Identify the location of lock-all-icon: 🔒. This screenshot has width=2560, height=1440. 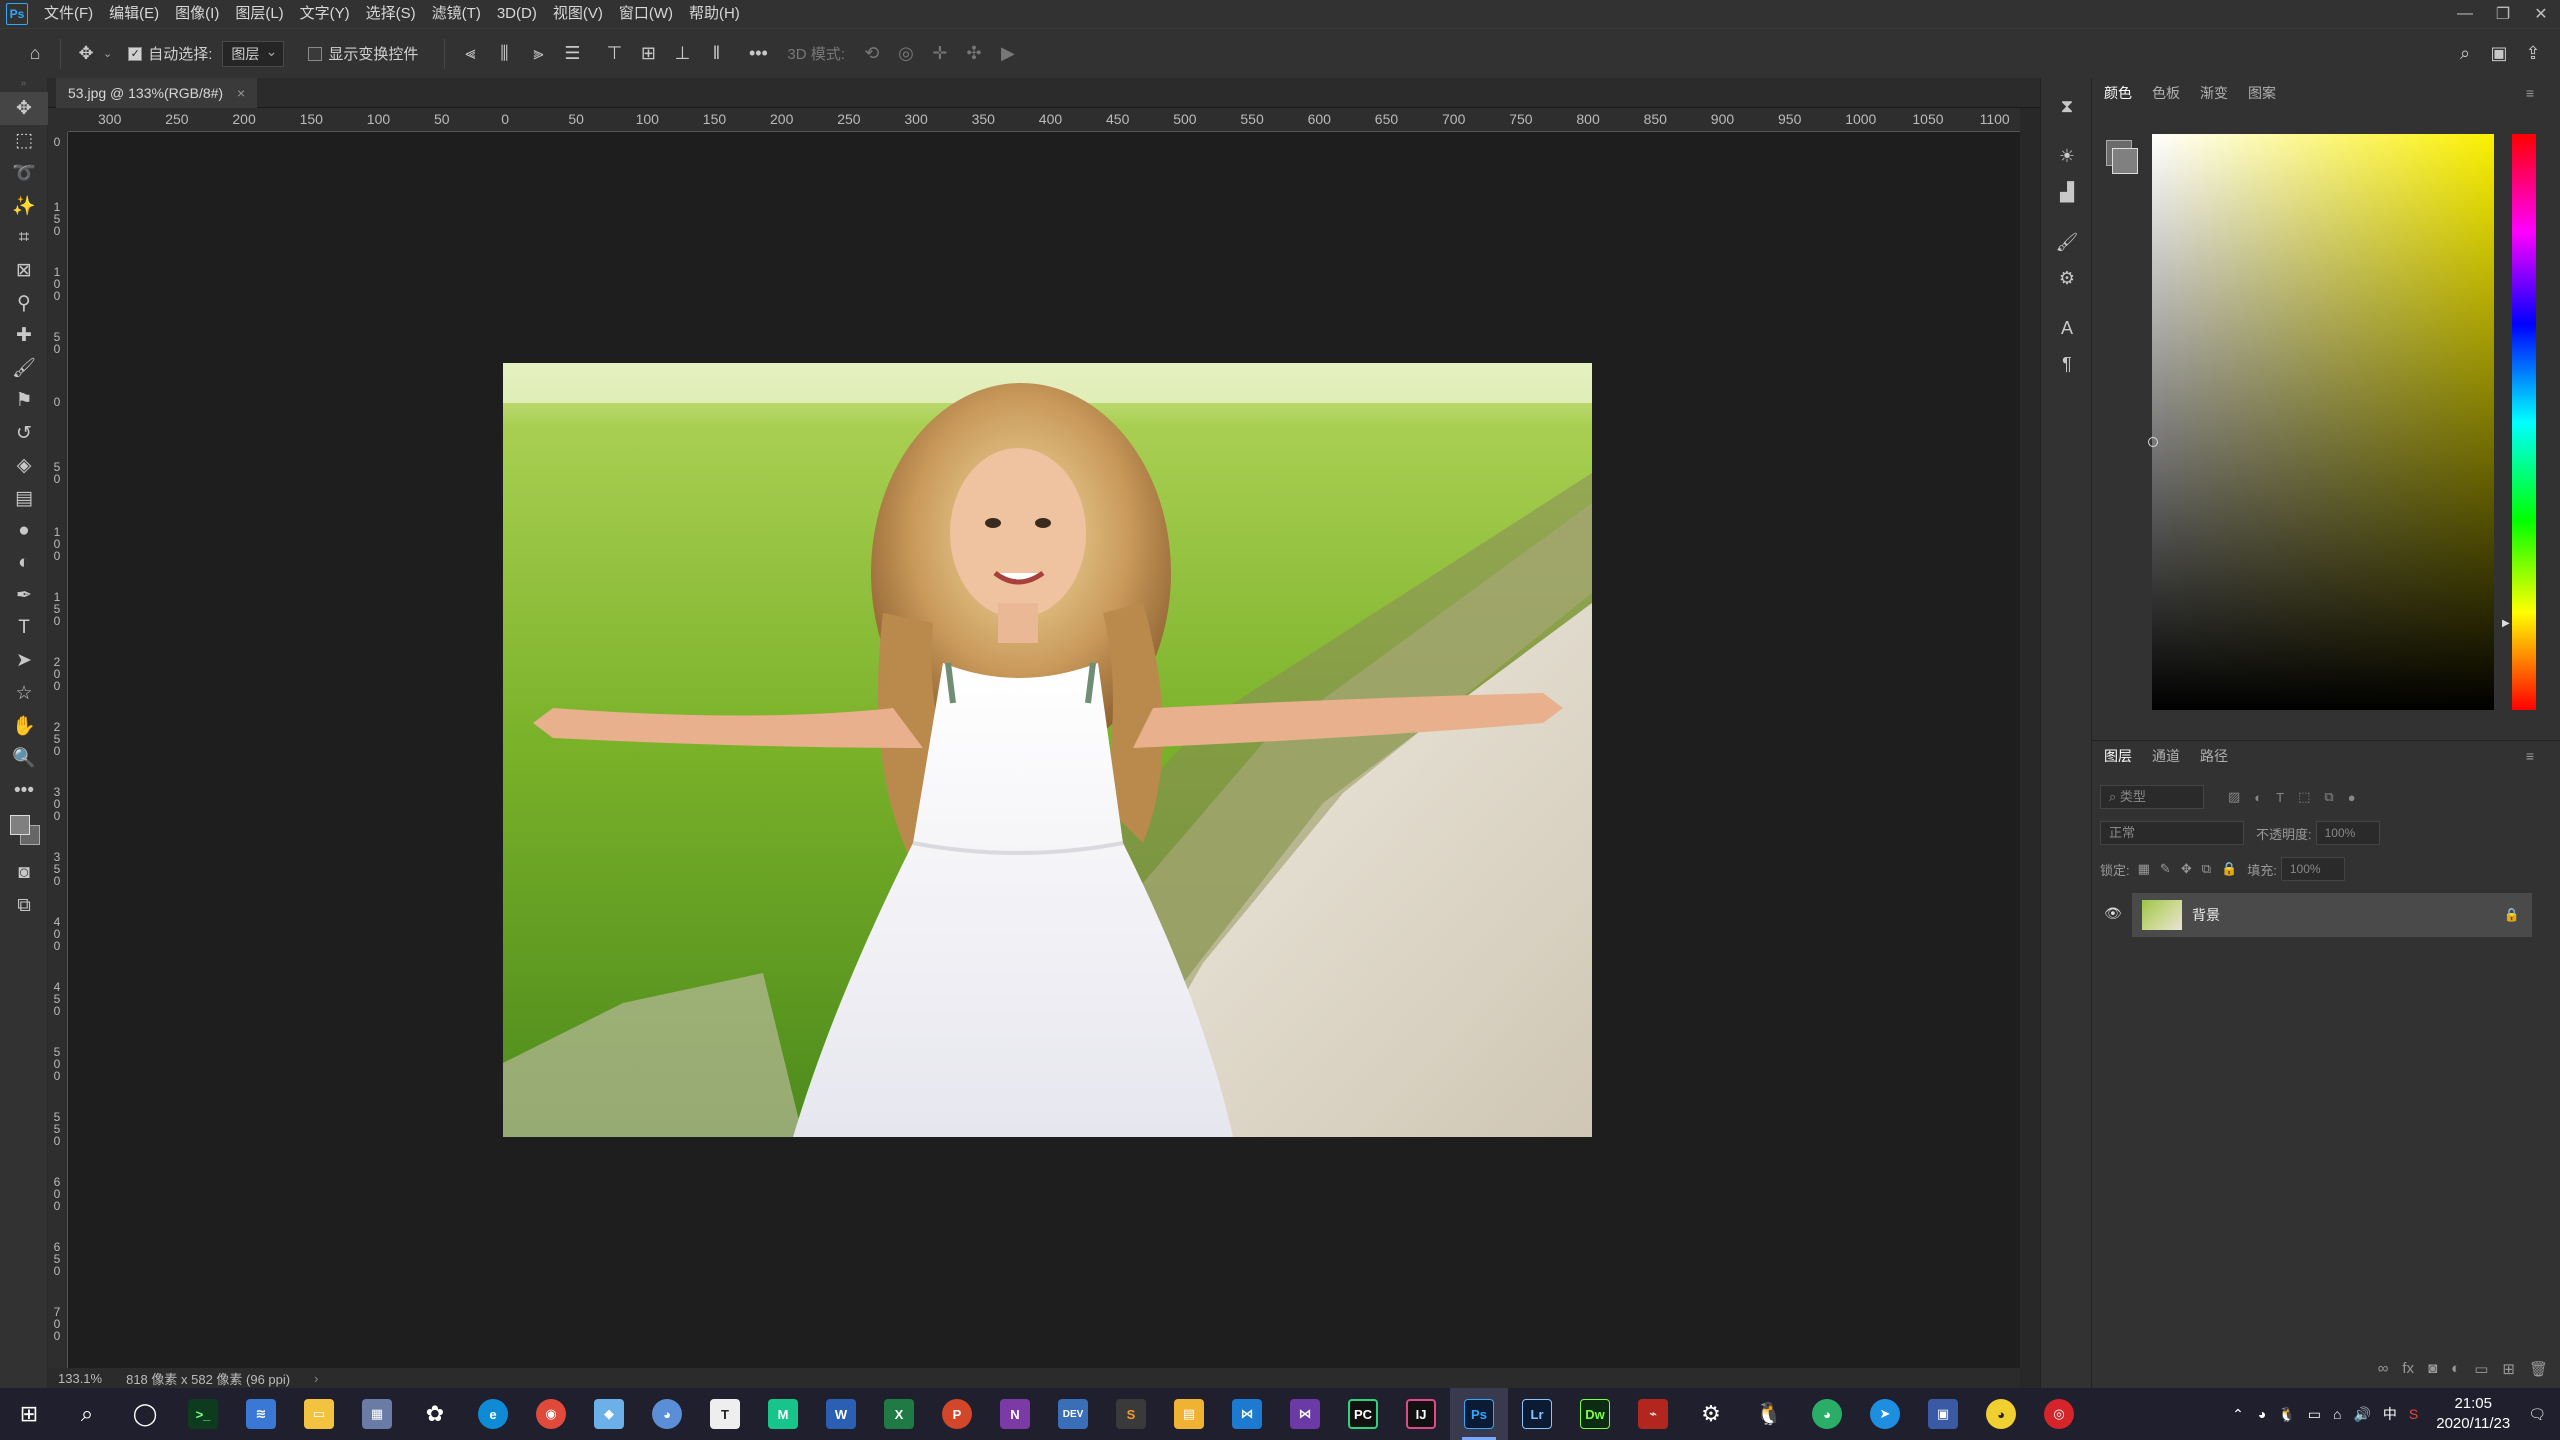
(2229, 869).